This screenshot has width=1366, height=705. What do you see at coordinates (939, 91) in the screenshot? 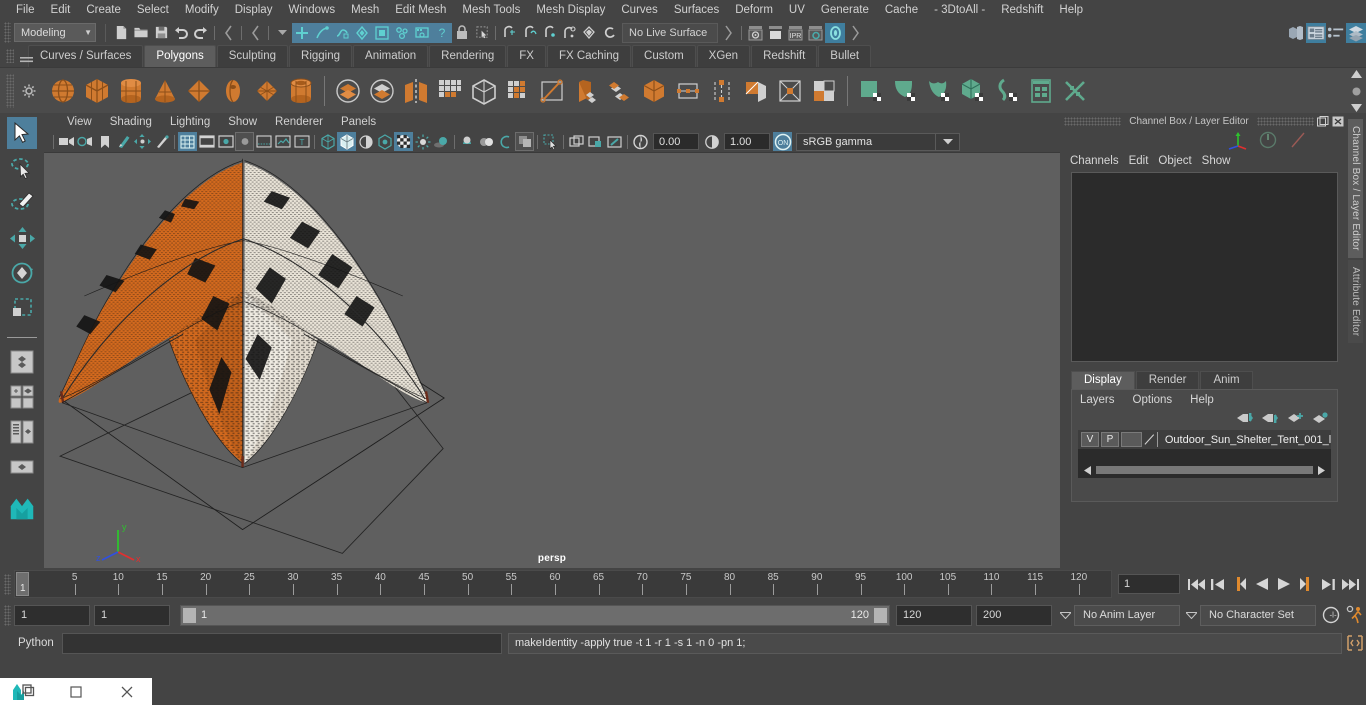
I see `shelf-relax-tool-icon` at bounding box center [939, 91].